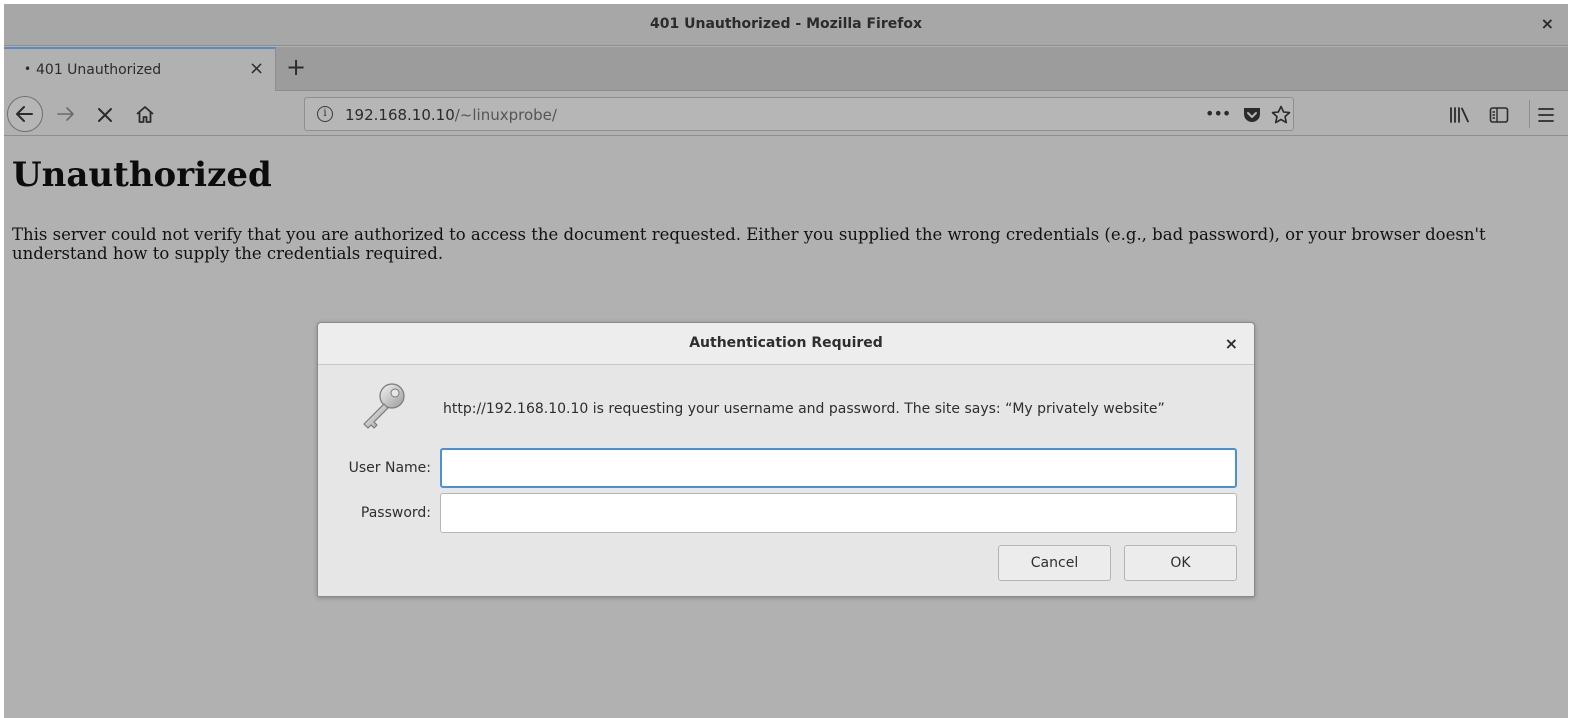  What do you see at coordinates (145, 114) in the screenshot?
I see `home-icon` at bounding box center [145, 114].